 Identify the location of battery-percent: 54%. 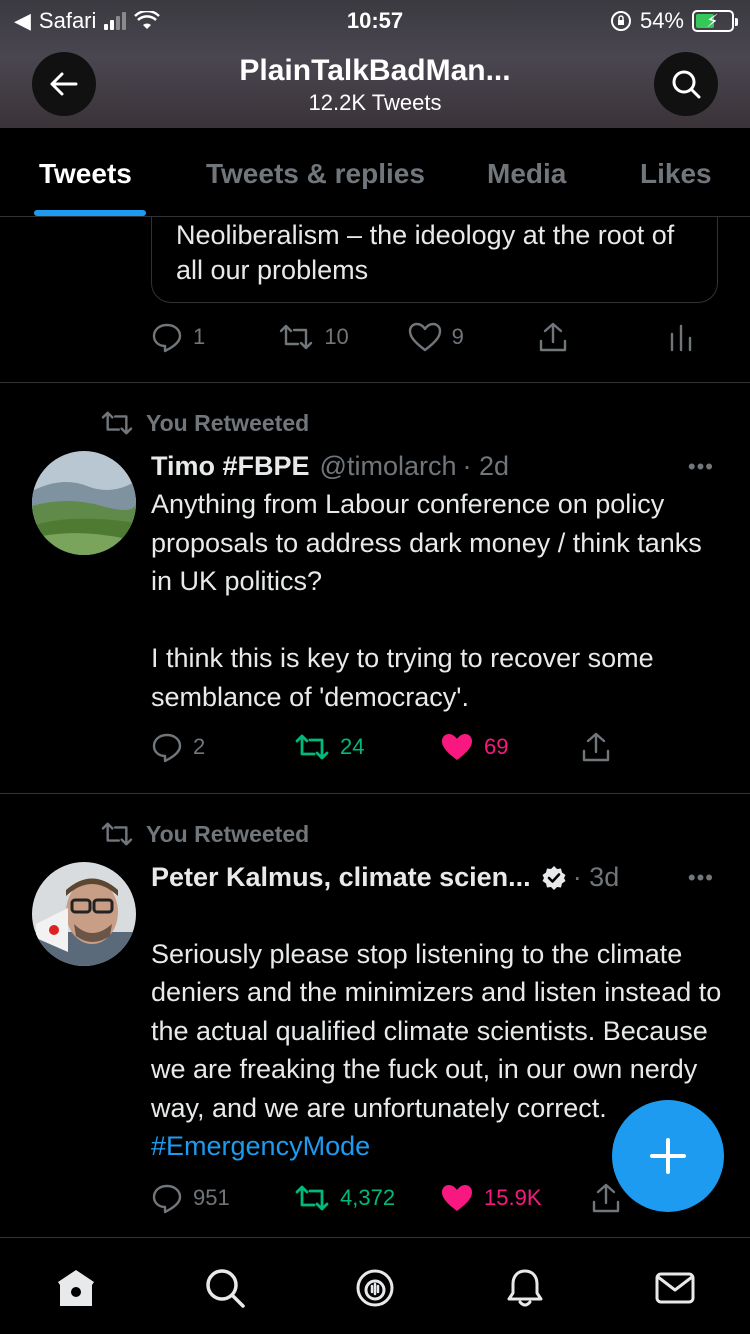
(661, 20).